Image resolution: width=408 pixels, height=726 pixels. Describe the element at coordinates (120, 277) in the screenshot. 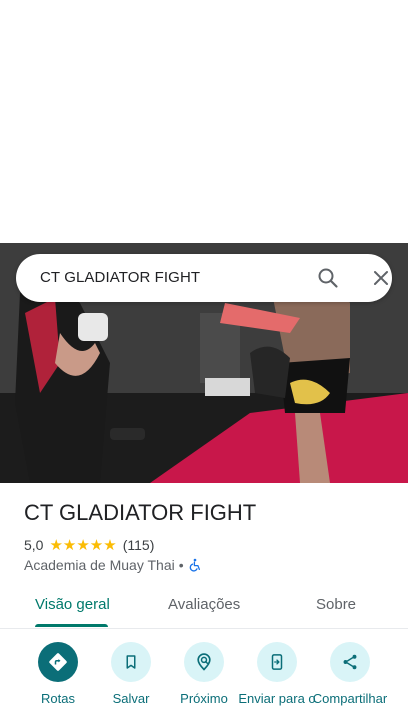

I see `search-input: CT GLADIATOR FIGHT` at that location.